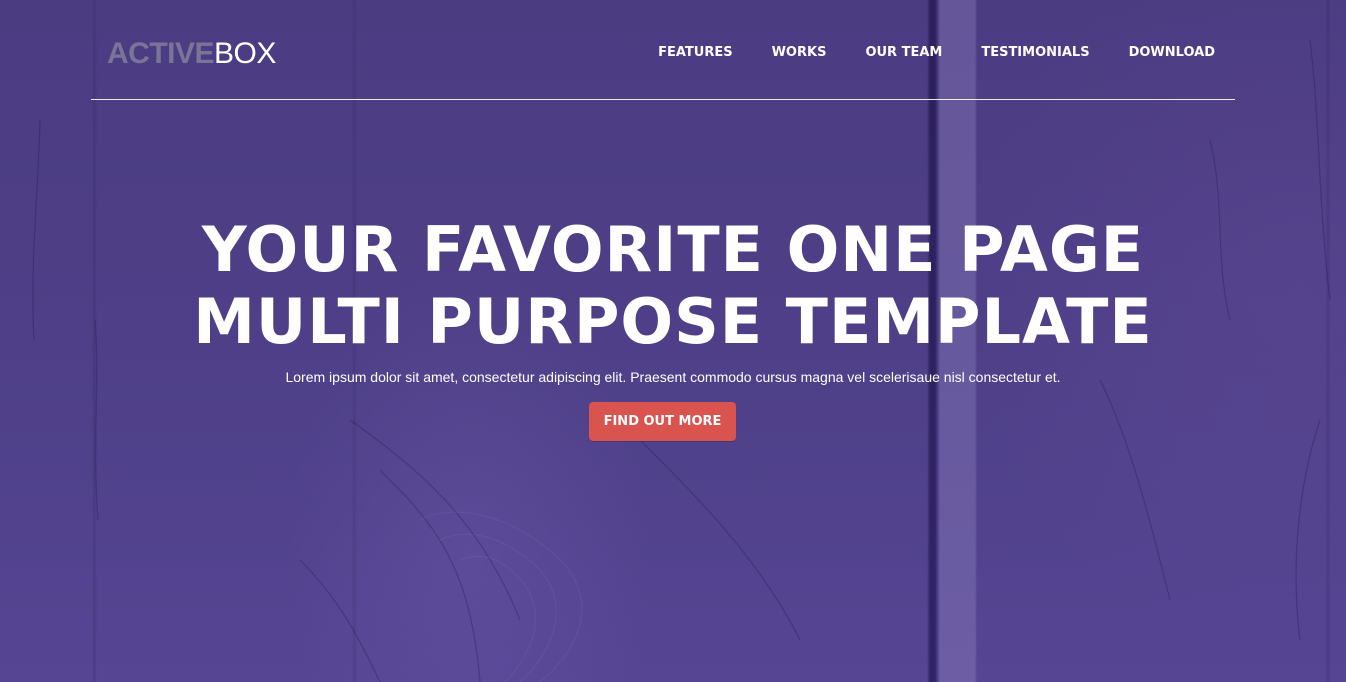  Describe the element at coordinates (662, 421) in the screenshot. I see `find-out-more-button: FIND OUT MORE` at that location.